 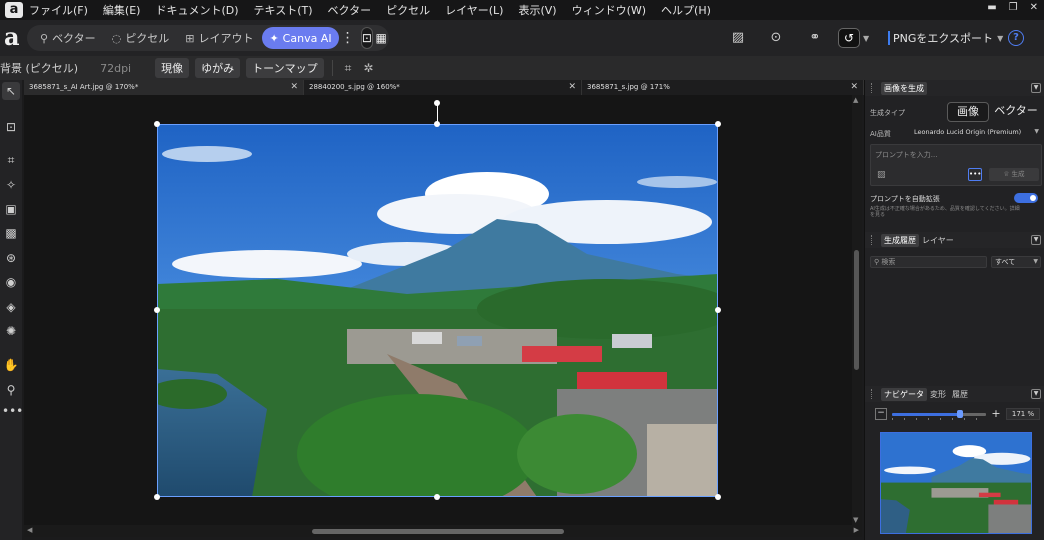 I want to click on help-icon: ?, so click(x=1016, y=38).